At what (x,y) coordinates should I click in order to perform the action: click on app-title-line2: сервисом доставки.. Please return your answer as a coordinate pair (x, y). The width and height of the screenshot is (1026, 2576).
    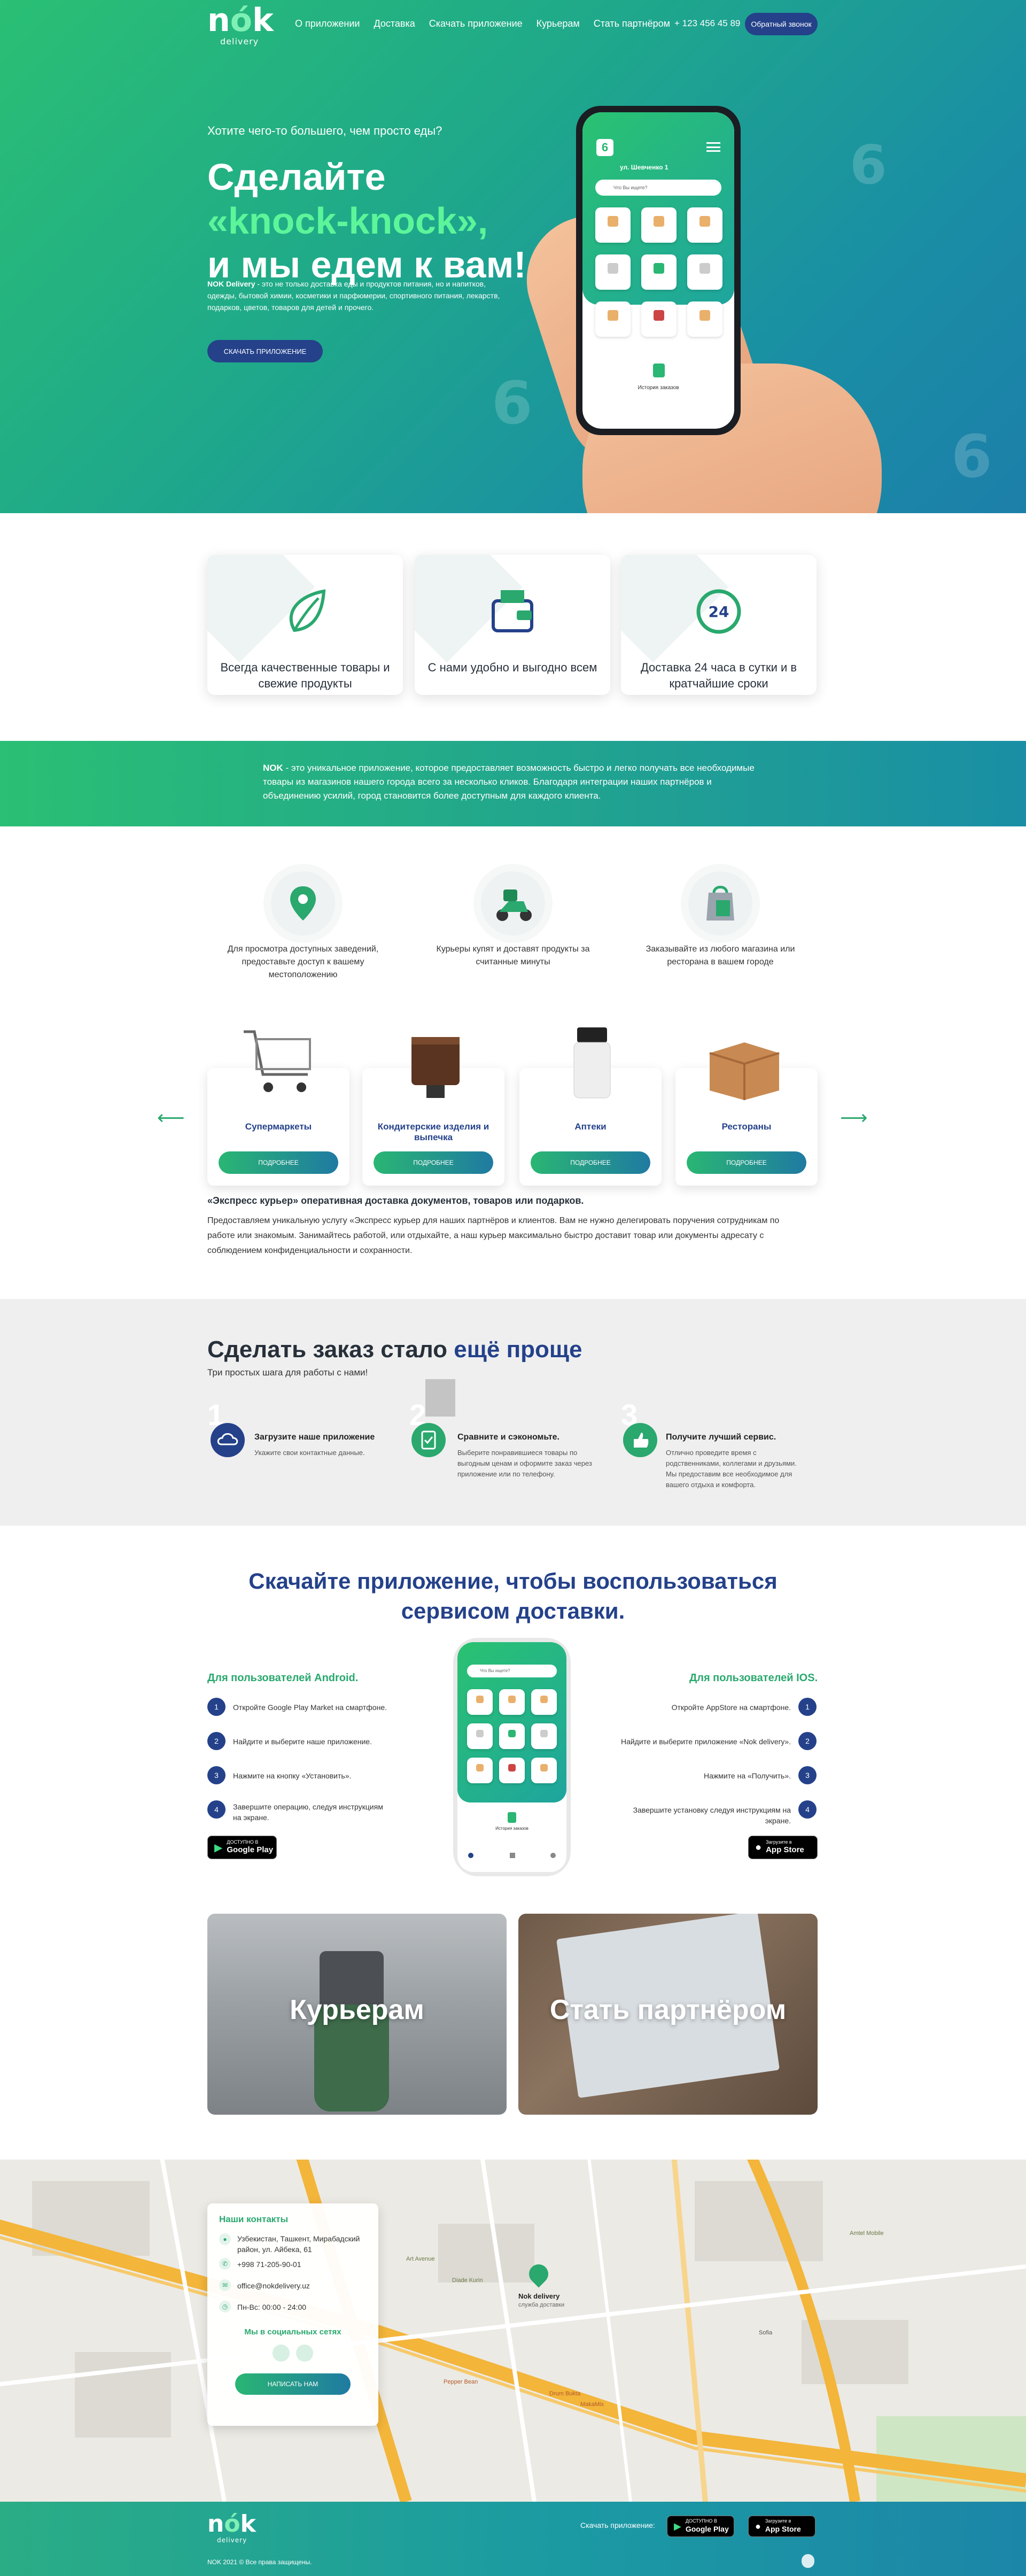
    Looking at the image, I should click on (513, 1610).